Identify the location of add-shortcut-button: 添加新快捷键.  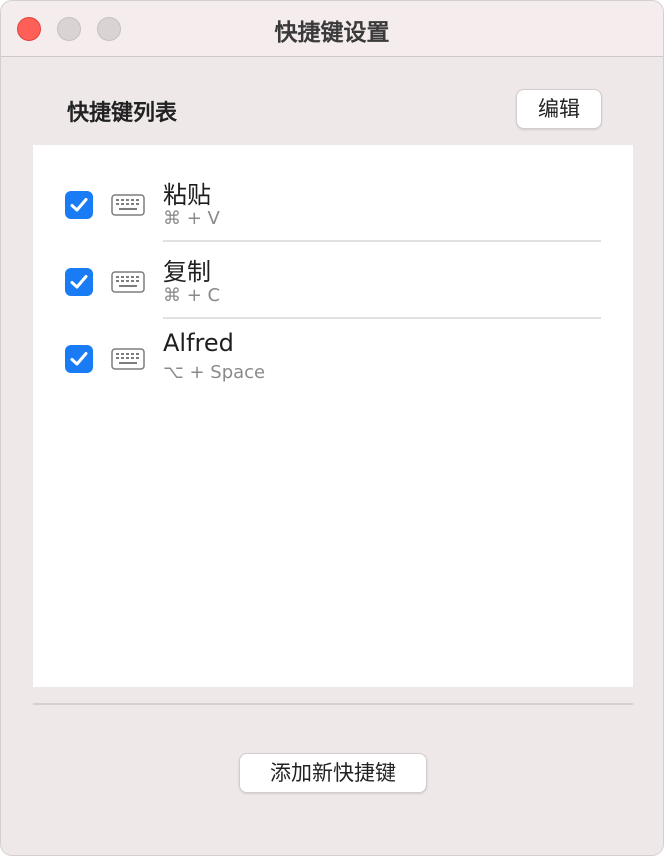
(333, 773).